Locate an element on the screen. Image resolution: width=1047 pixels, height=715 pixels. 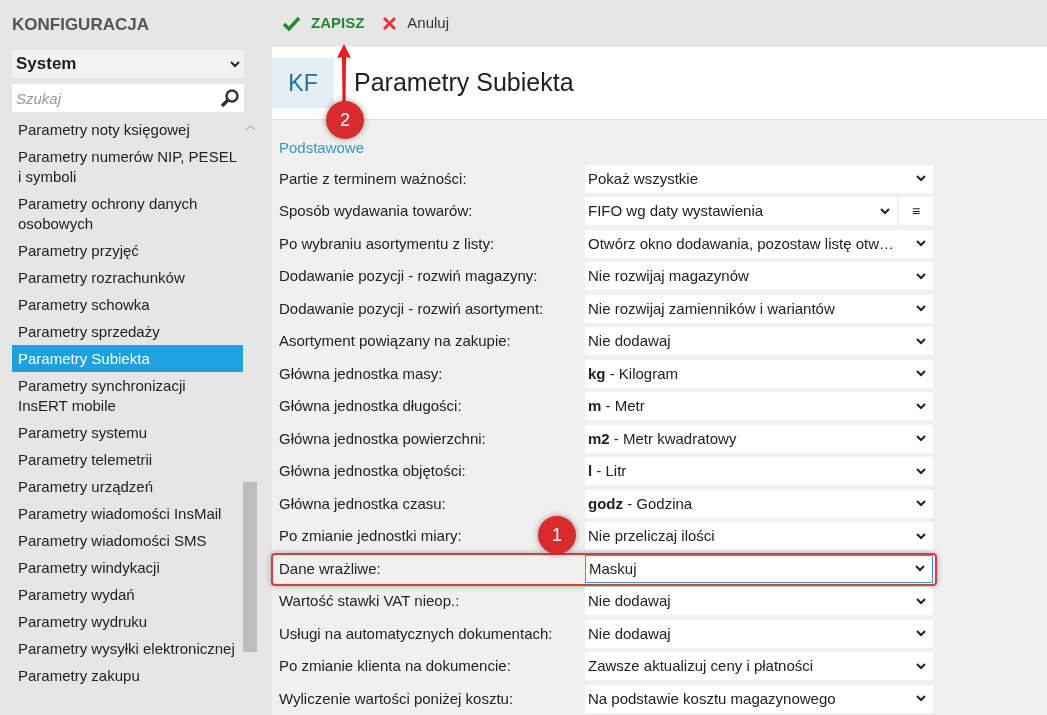
sidebar-item: Parametry rozrachunków is located at coordinates (127, 277).